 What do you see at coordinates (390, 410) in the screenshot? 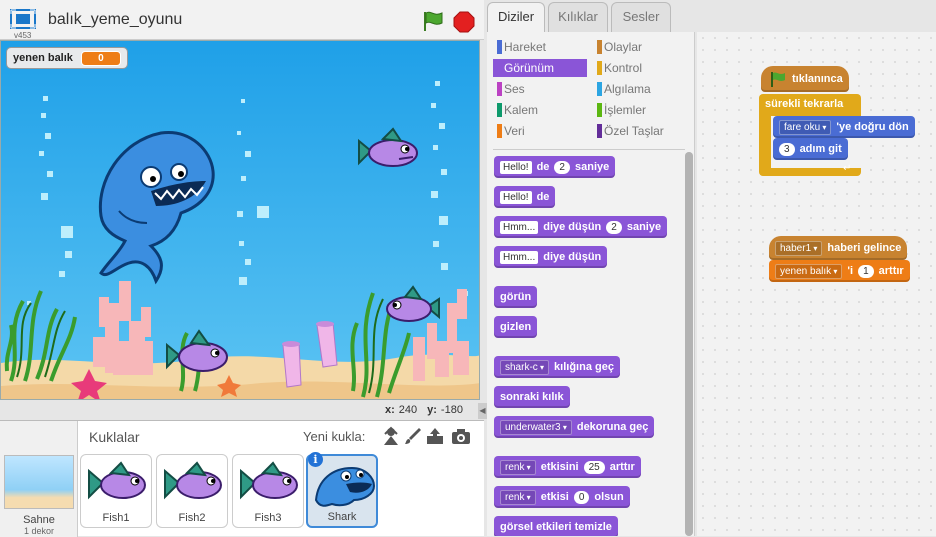
I see `x-label: x:` at bounding box center [390, 410].